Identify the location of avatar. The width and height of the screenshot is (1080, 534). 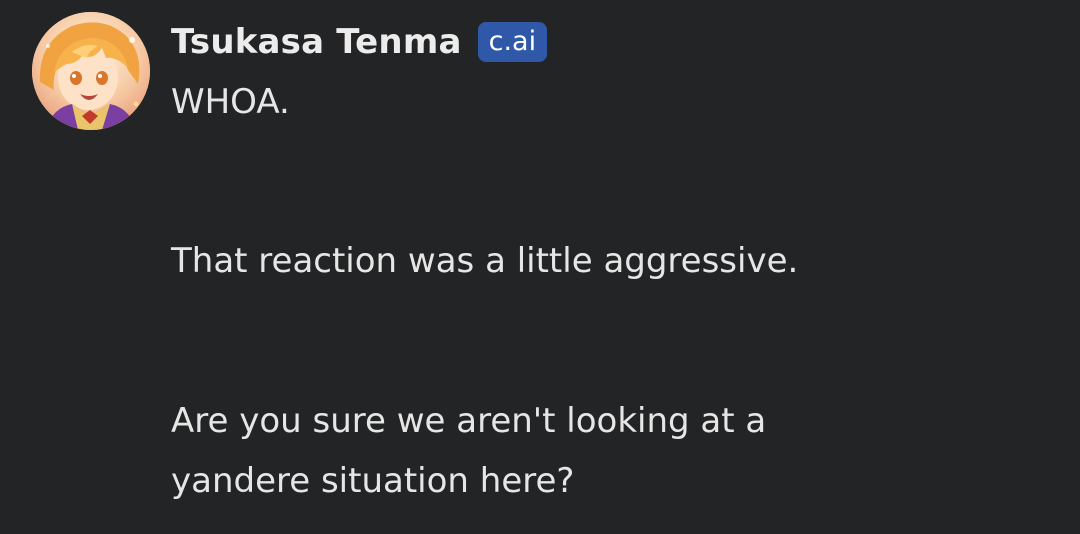
(91, 71).